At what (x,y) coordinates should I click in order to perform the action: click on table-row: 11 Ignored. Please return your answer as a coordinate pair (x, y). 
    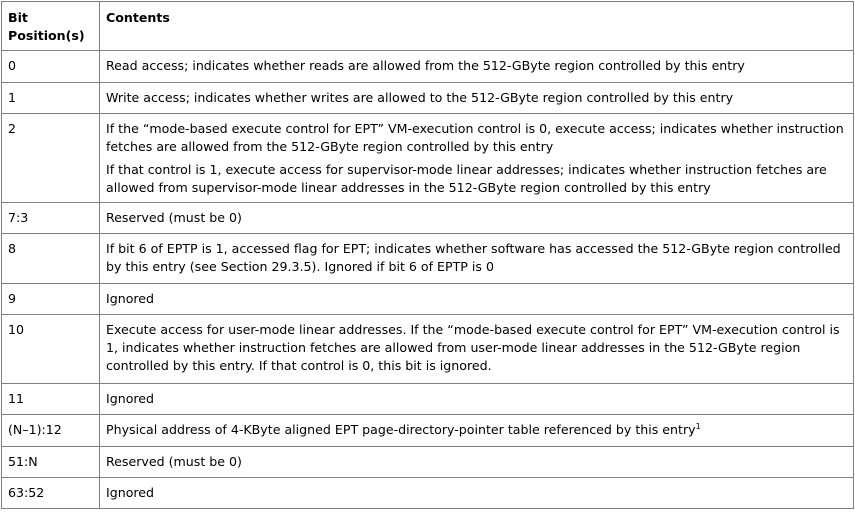
    Looking at the image, I should click on (427, 399).